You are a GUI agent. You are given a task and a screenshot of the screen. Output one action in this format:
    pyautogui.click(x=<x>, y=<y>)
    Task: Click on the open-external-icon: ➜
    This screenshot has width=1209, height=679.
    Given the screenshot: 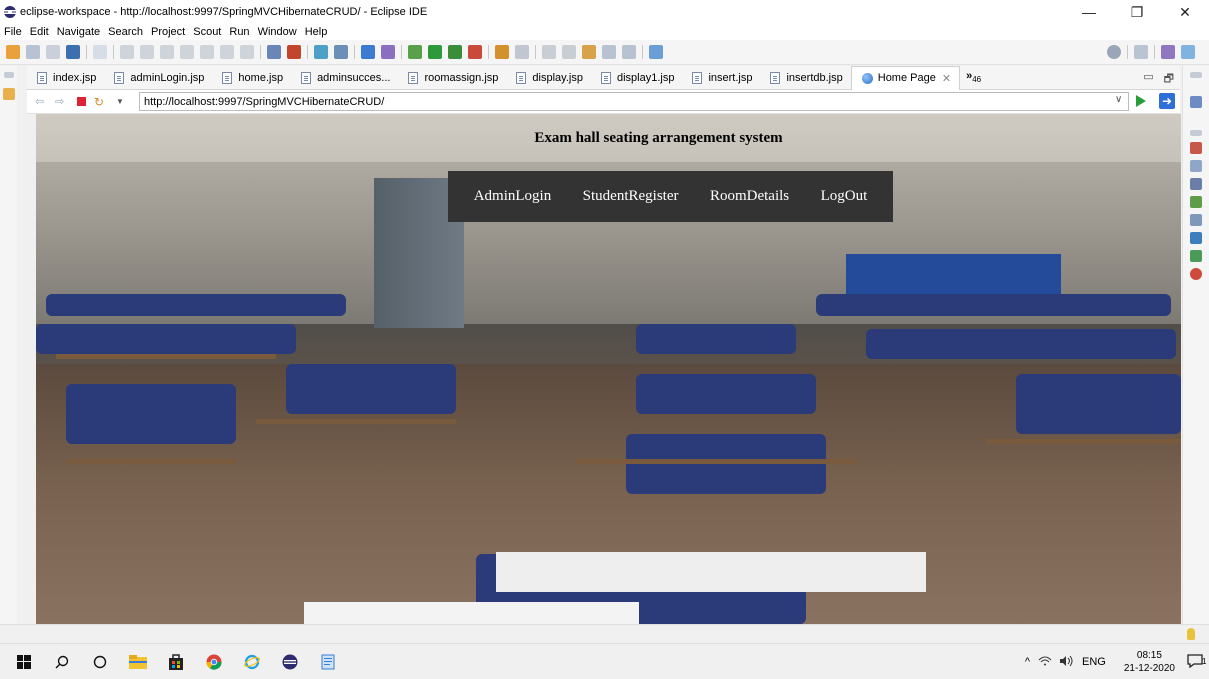 What is the action you would take?
    pyautogui.click(x=1167, y=101)
    